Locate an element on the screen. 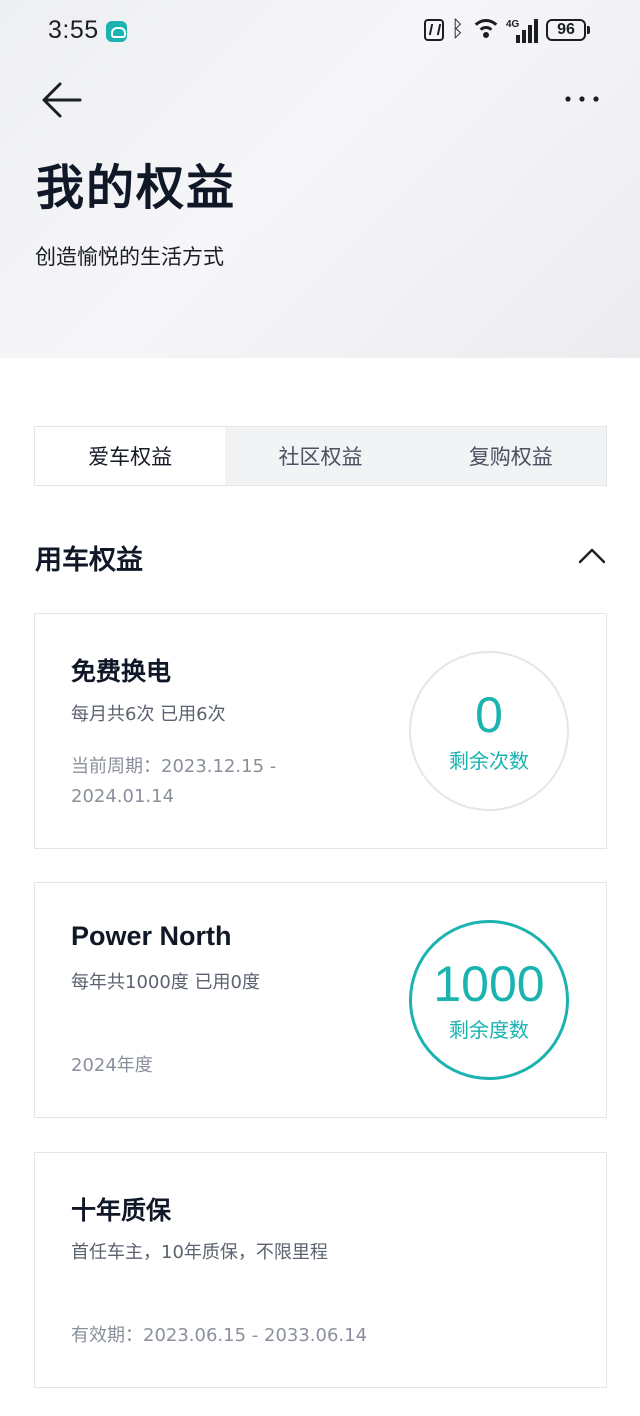  tab-repurchase-benefits: 复购权益 is located at coordinates (511, 456).